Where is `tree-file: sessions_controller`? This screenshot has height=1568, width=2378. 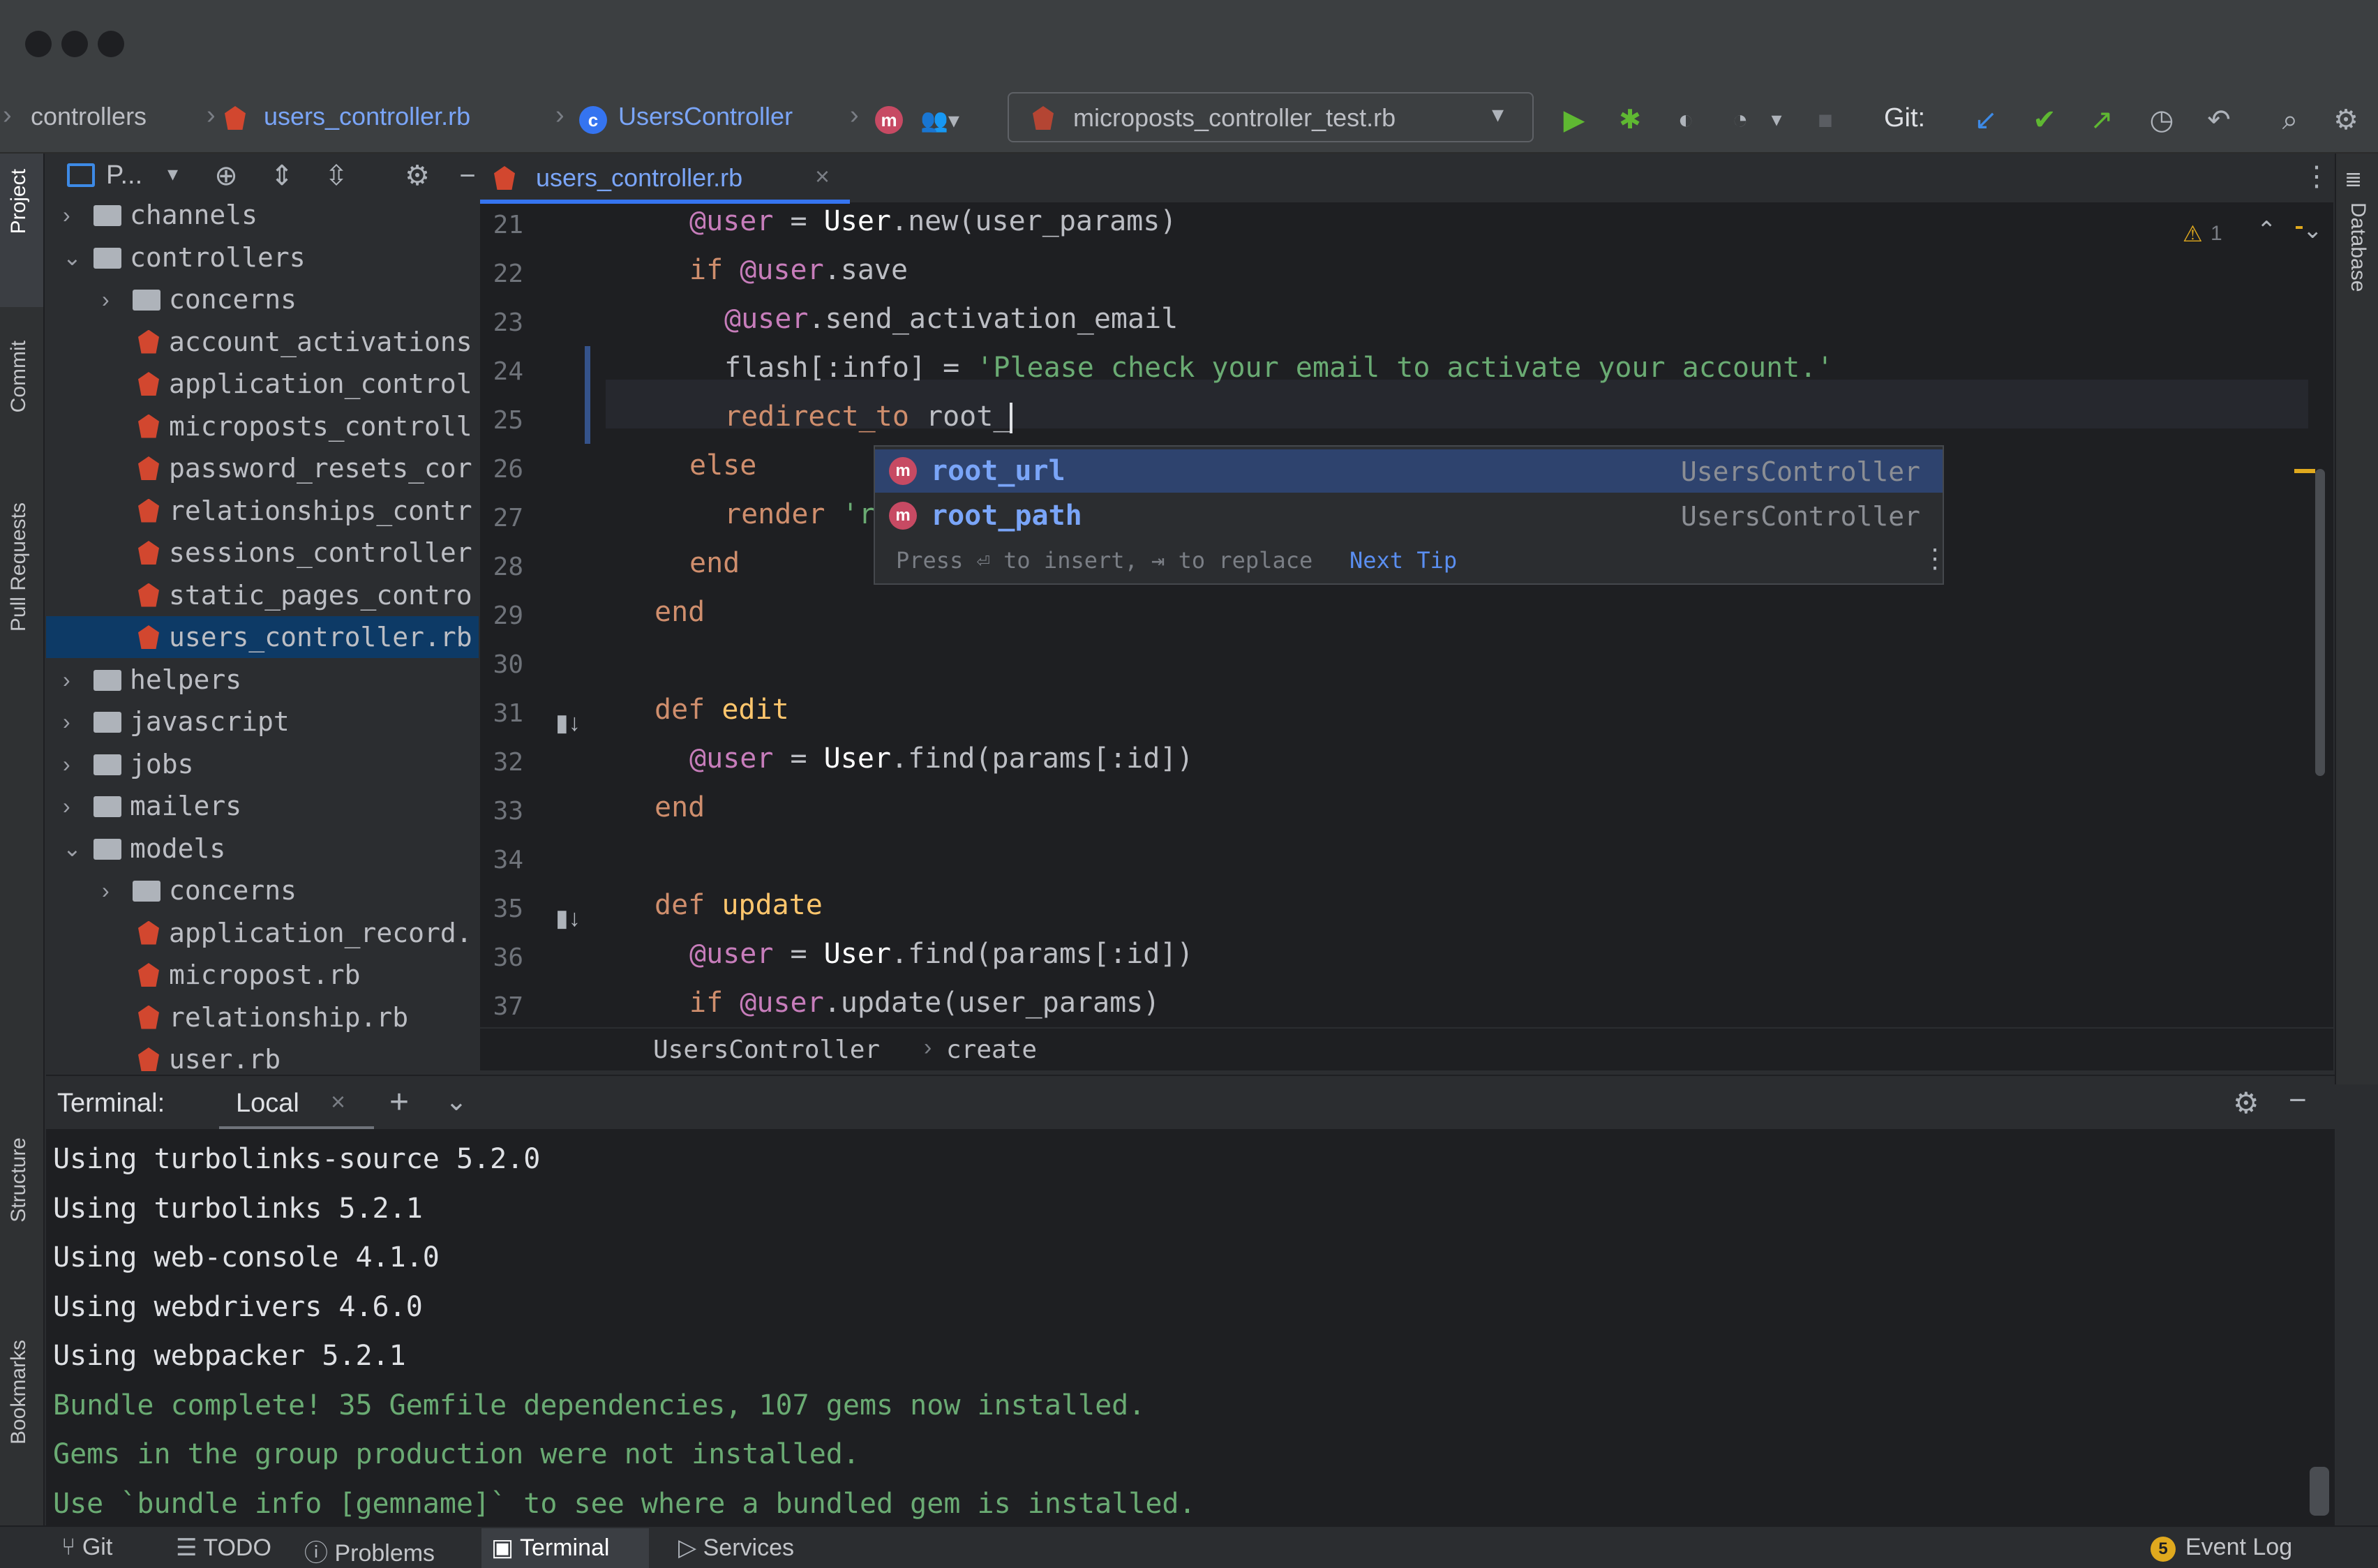 tree-file: sessions_controller is located at coordinates (262, 553).